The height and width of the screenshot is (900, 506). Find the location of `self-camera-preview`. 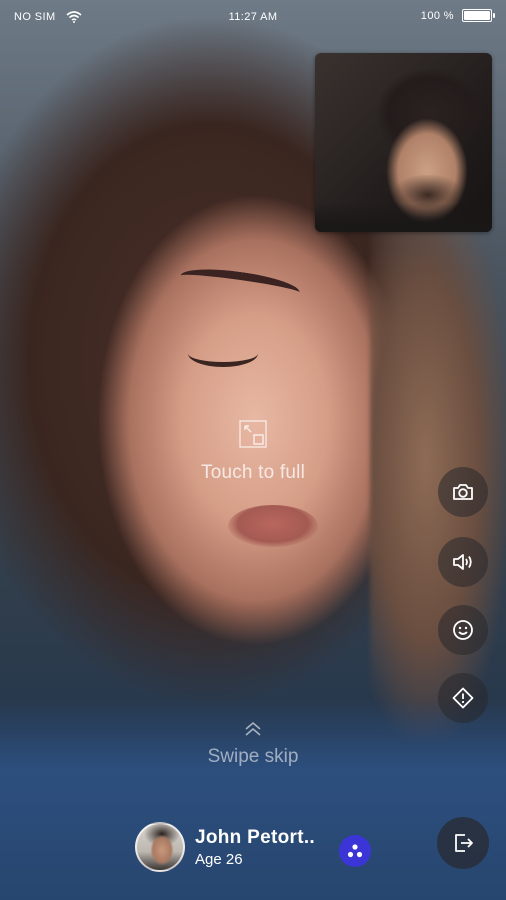

self-camera-preview is located at coordinates (403, 142).